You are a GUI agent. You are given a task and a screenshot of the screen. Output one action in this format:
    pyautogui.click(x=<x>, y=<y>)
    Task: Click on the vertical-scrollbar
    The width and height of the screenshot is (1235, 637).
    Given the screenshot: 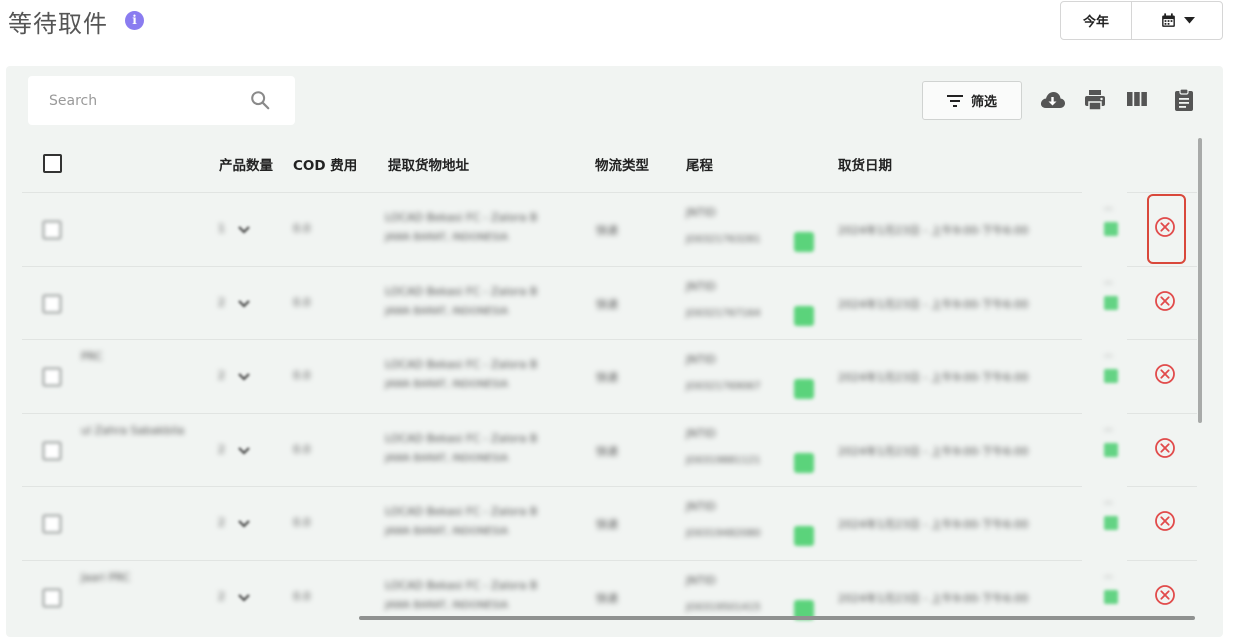 What is the action you would take?
    pyautogui.click(x=1200, y=280)
    